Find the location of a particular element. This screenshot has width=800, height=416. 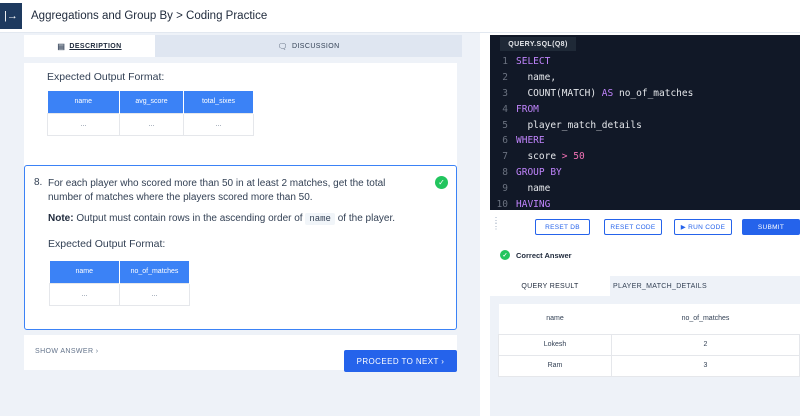

table-row: Lokesh 2 is located at coordinates (649, 344).